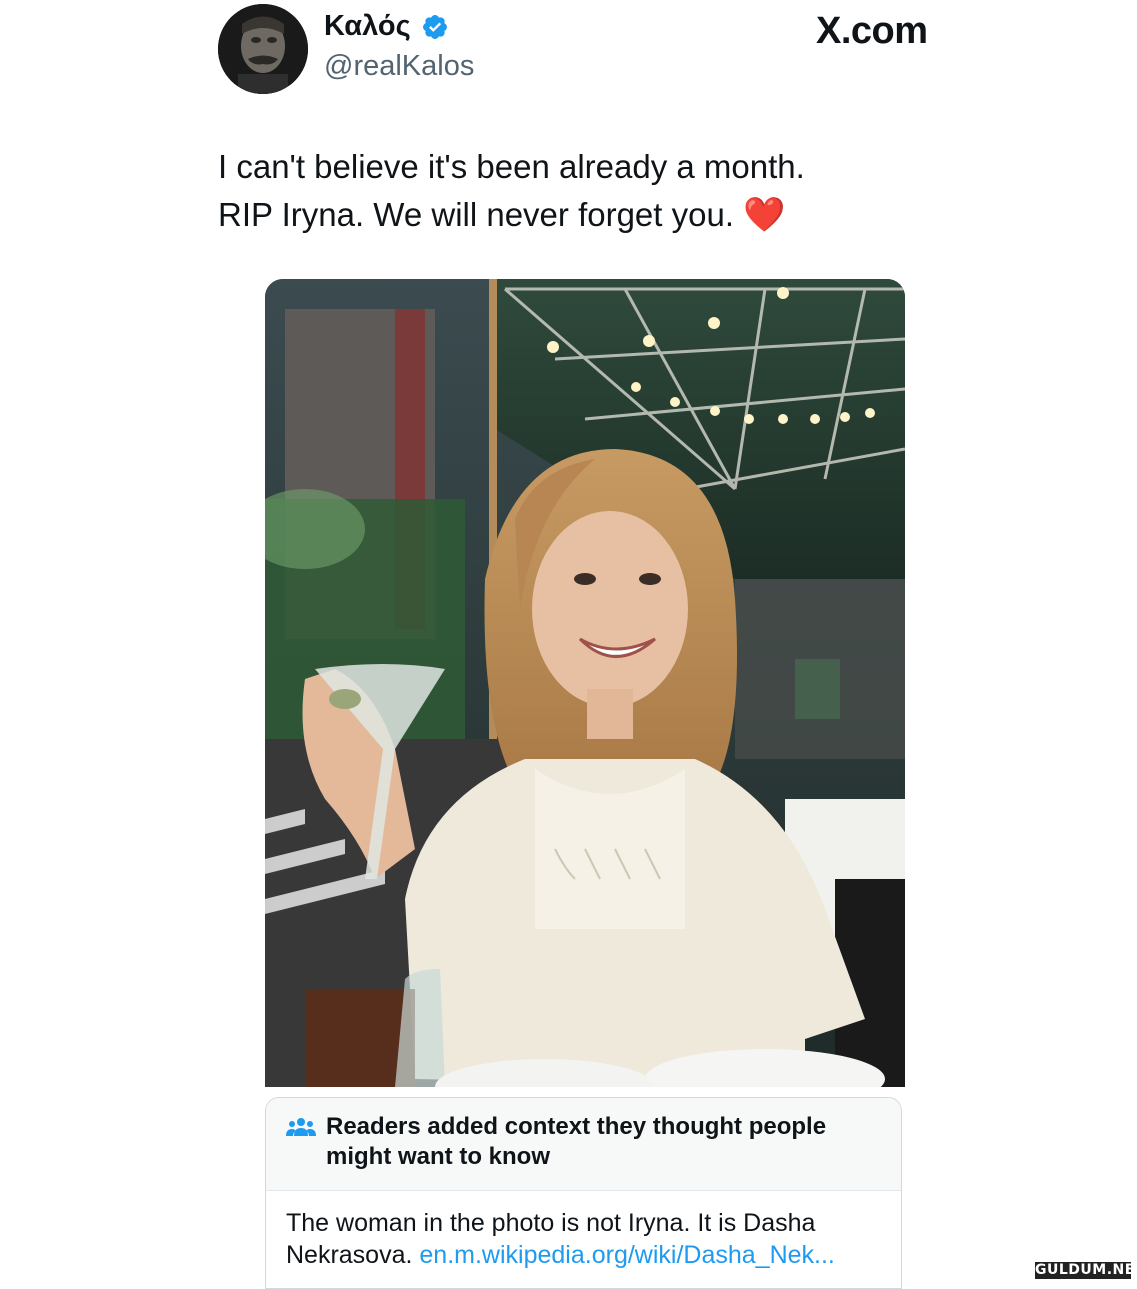  I want to click on site-label: X.com, so click(872, 31).